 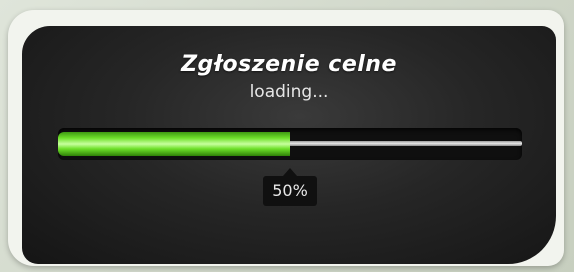 What do you see at coordinates (290, 191) in the screenshot?
I see `progress-percent-label: 50%` at bounding box center [290, 191].